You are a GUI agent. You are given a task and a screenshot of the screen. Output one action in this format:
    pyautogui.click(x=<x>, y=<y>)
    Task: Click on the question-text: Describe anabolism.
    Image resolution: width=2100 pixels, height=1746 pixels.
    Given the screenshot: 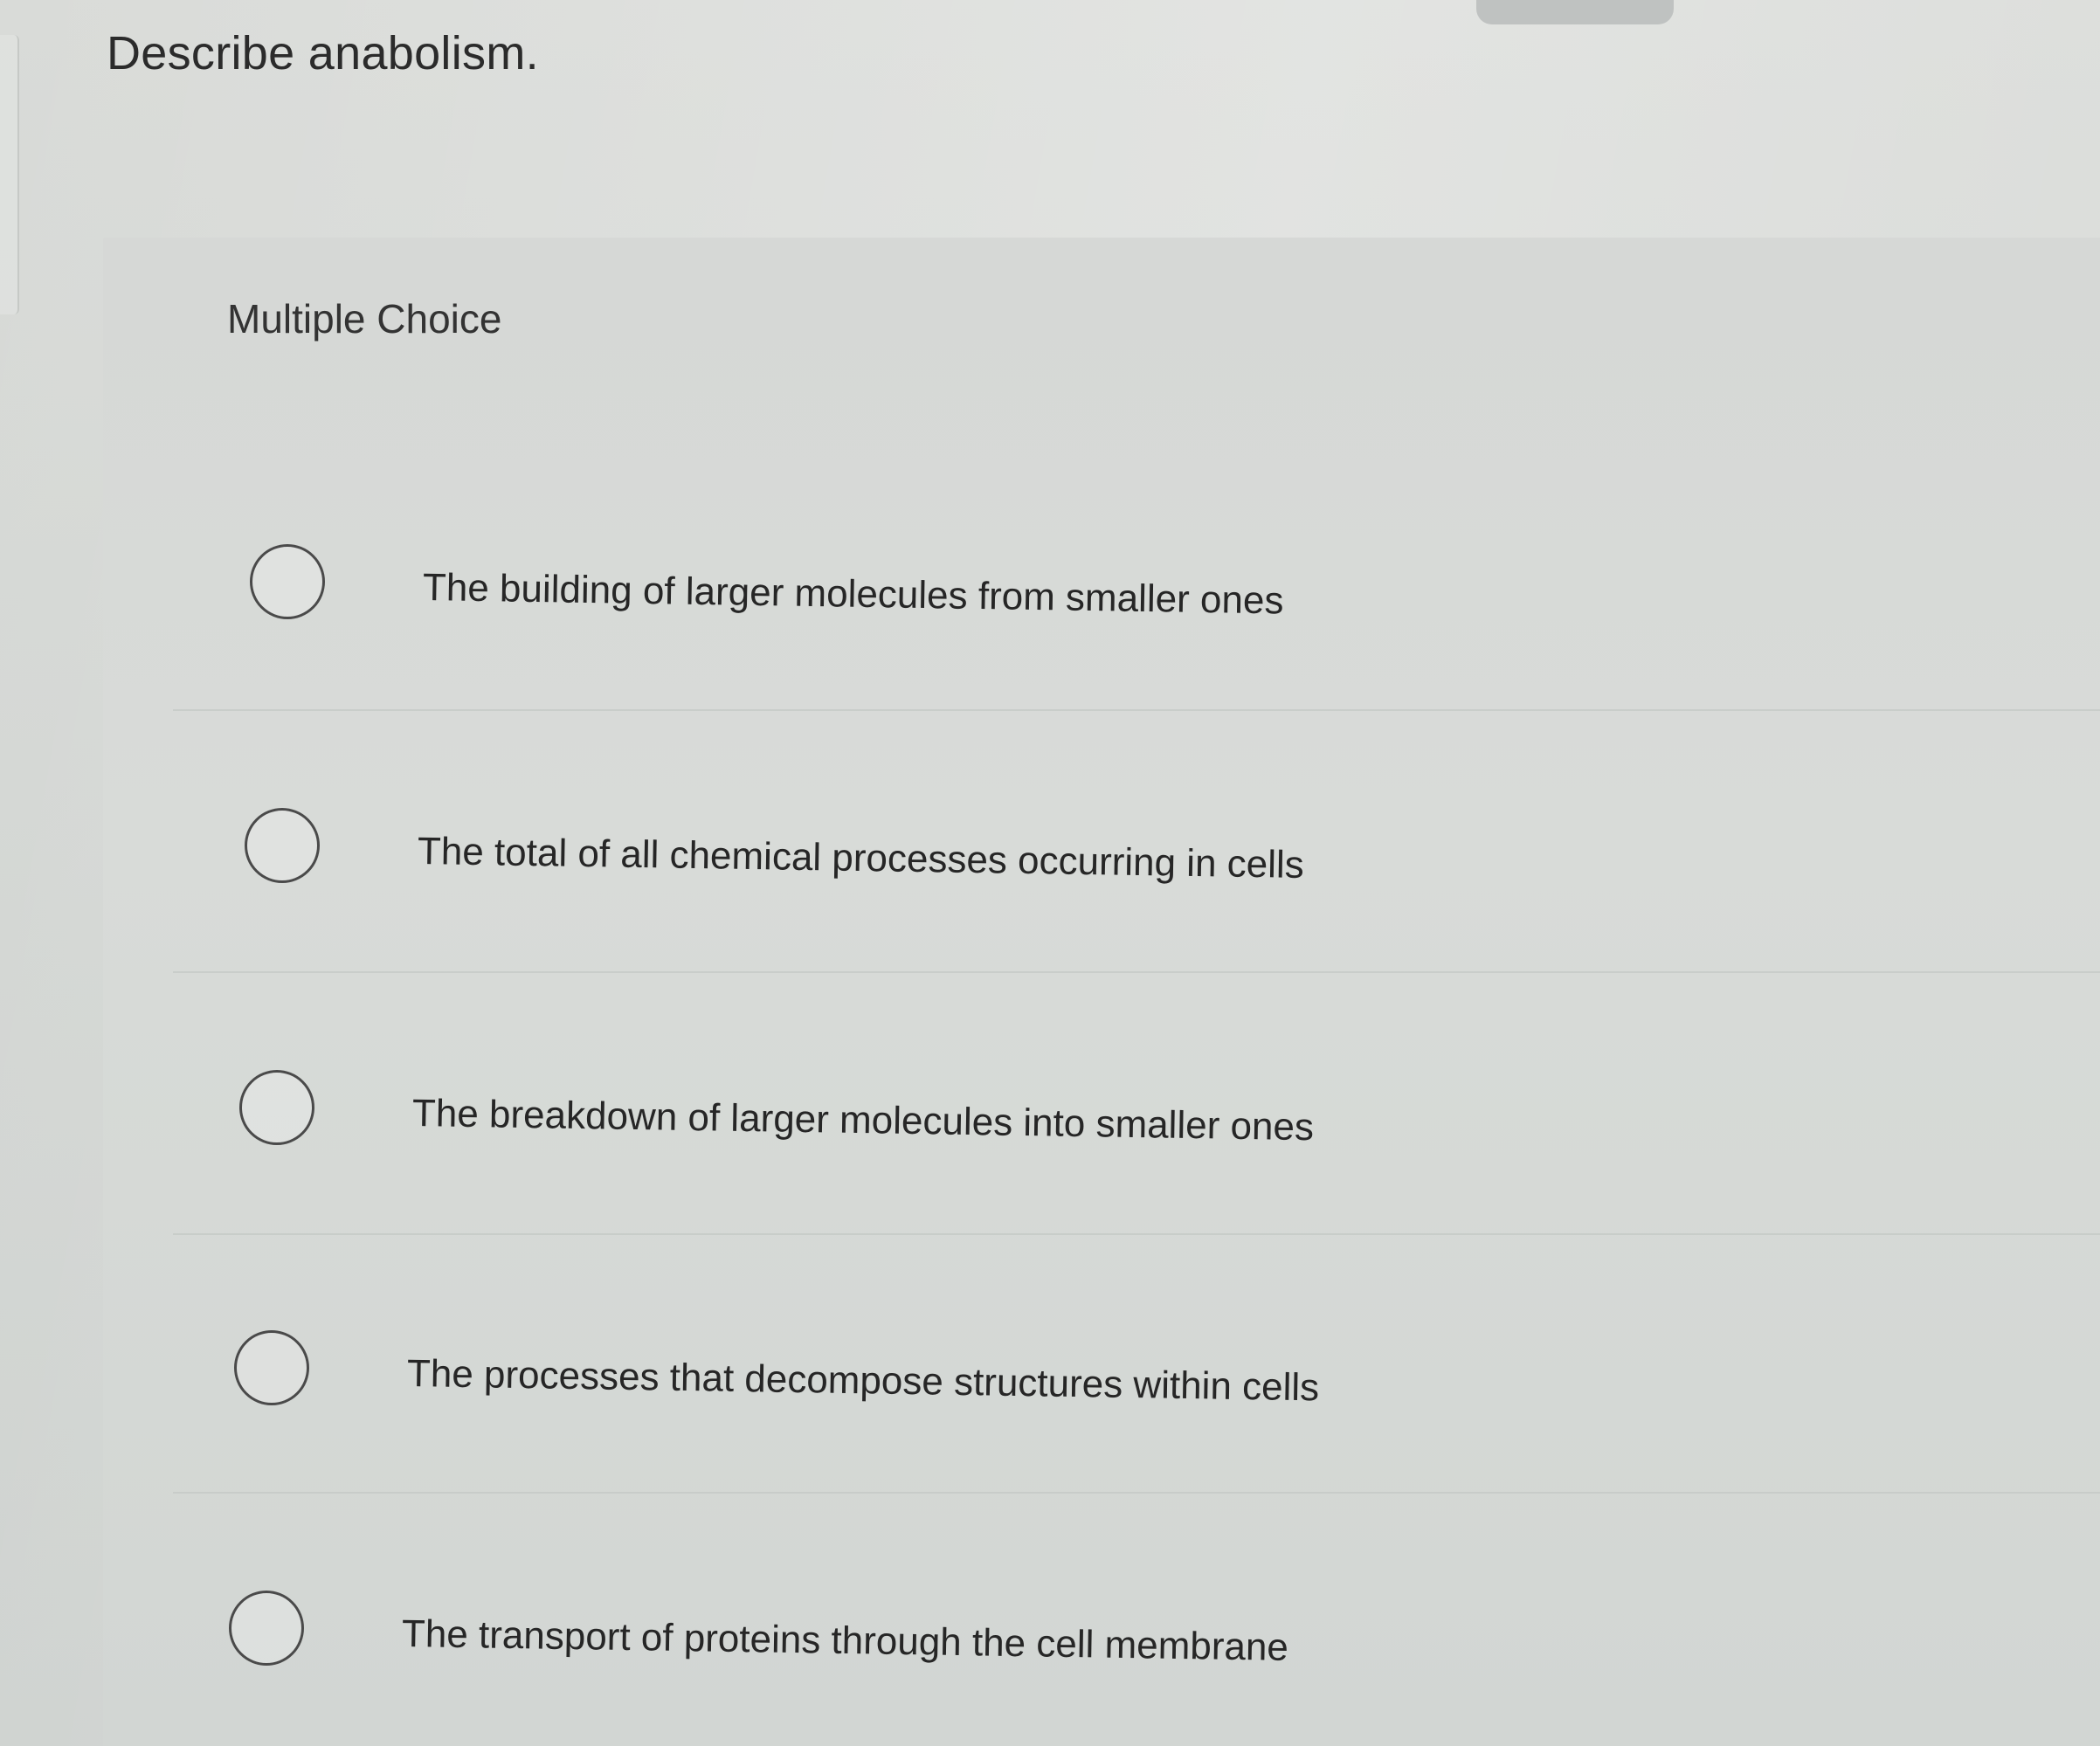 What is the action you would take?
    pyautogui.click(x=323, y=53)
    